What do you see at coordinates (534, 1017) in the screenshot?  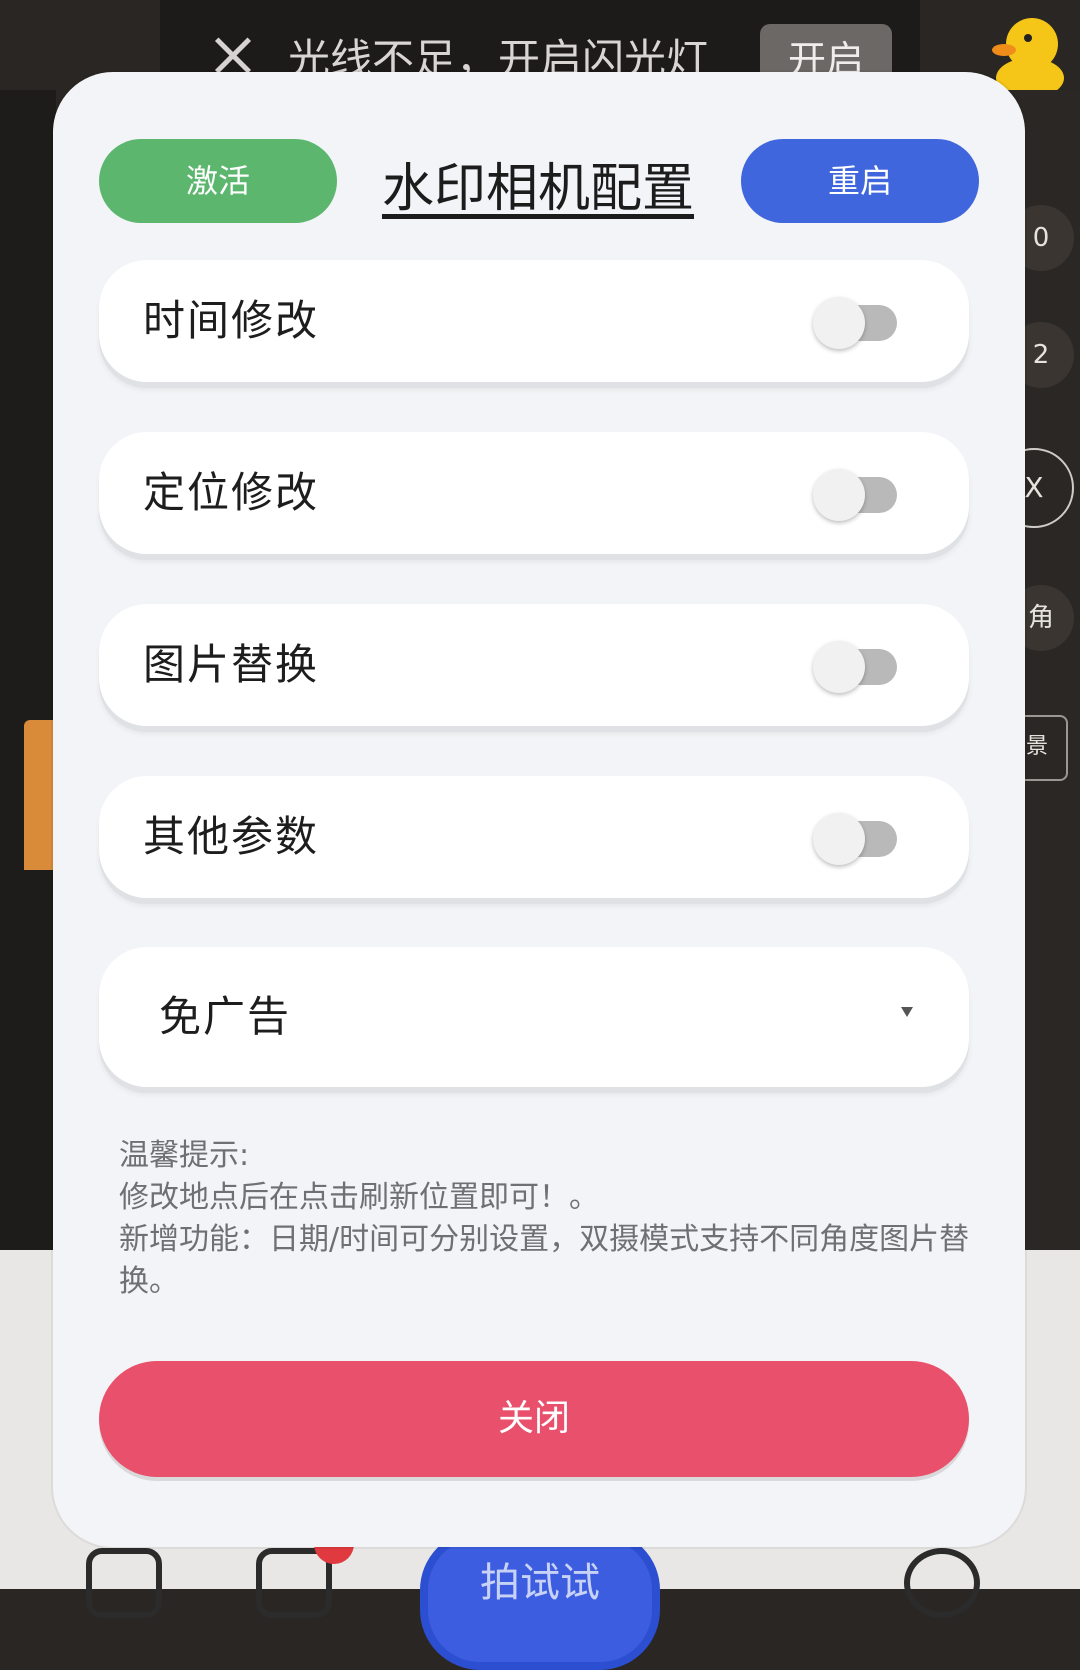 I see `ad-mode-select: 免广告` at bounding box center [534, 1017].